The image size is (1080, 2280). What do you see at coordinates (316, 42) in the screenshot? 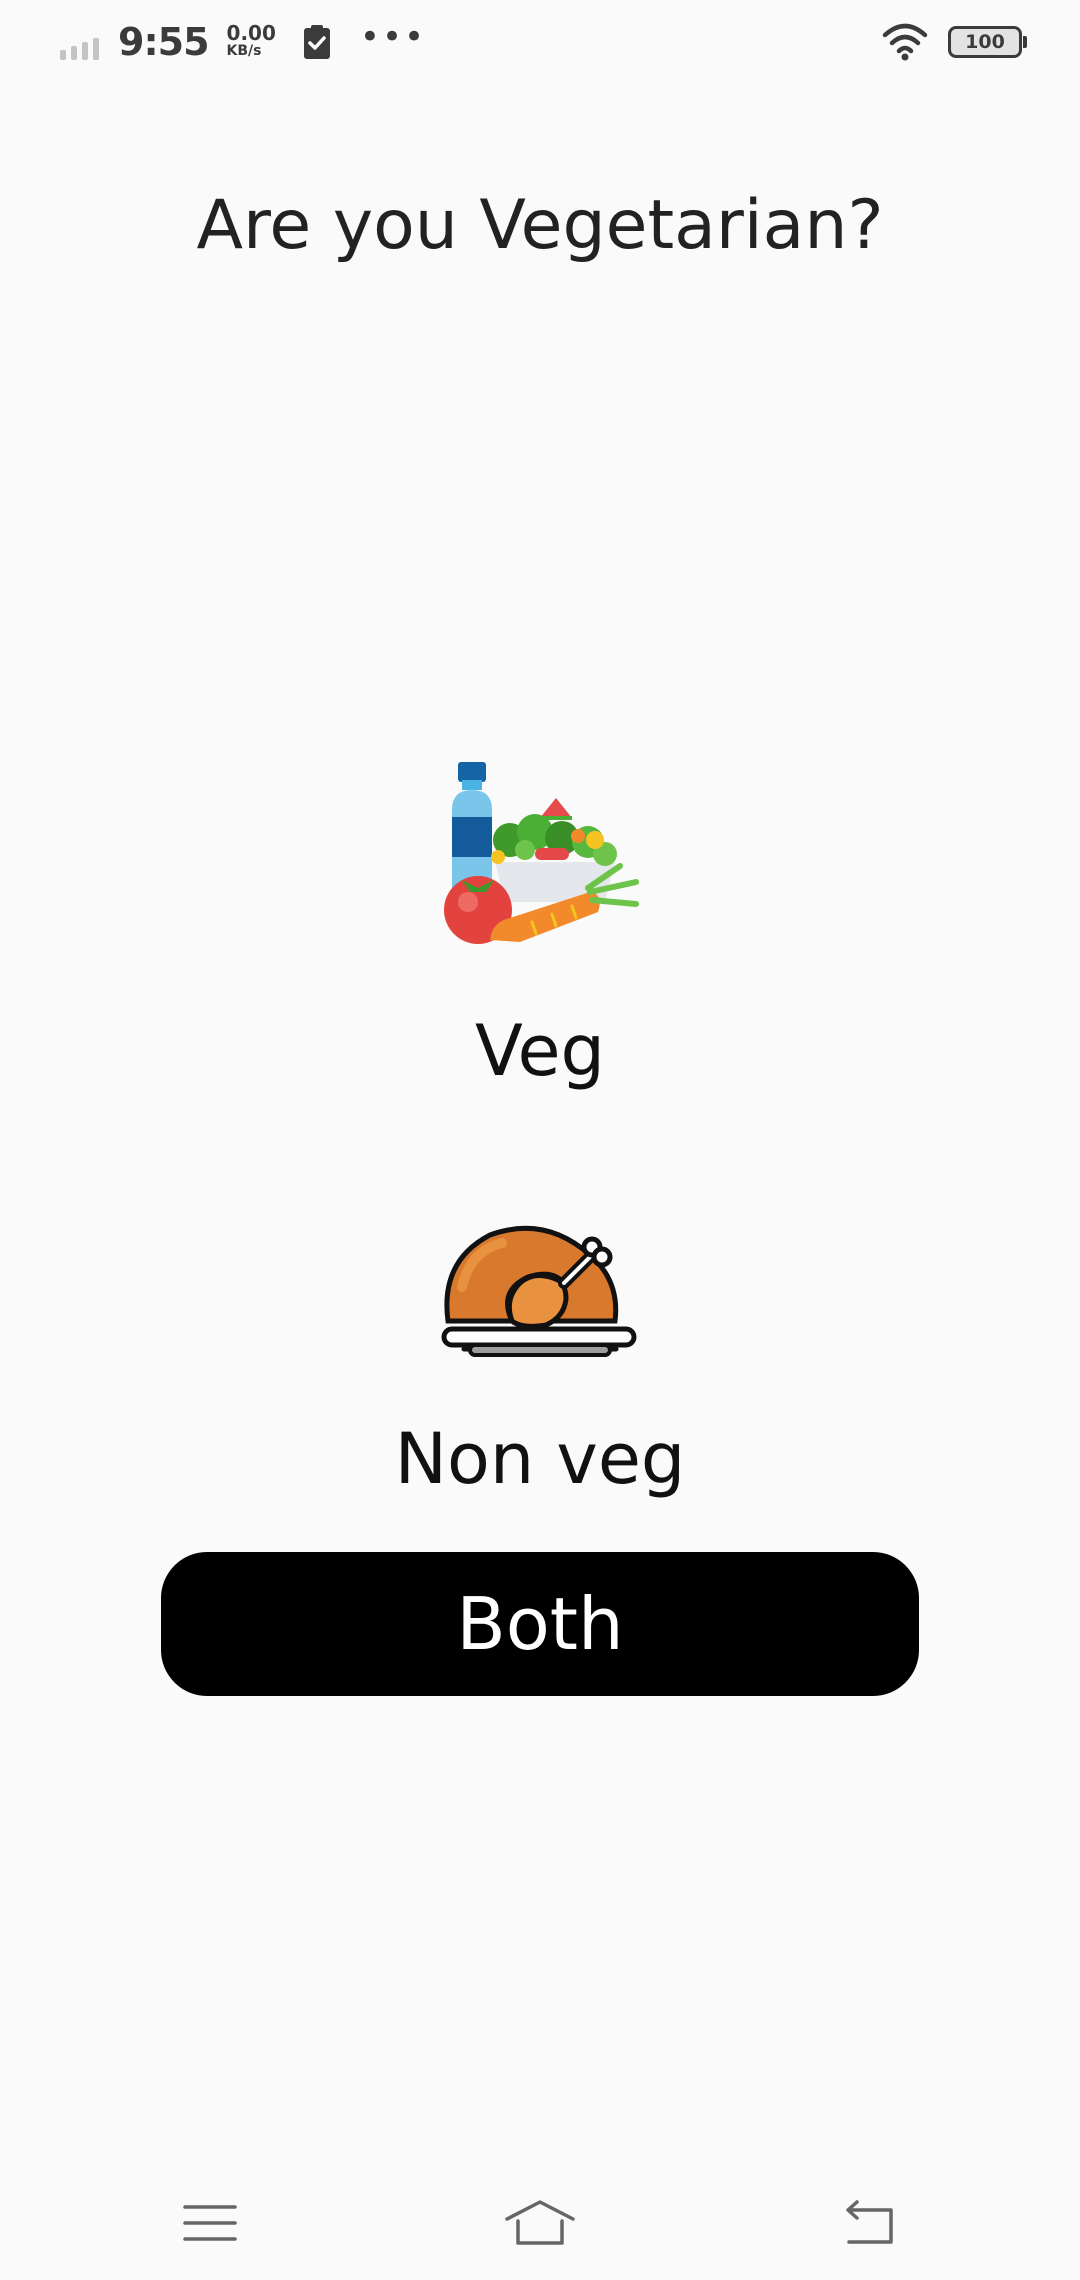
I see `clipboard-check-icon` at bounding box center [316, 42].